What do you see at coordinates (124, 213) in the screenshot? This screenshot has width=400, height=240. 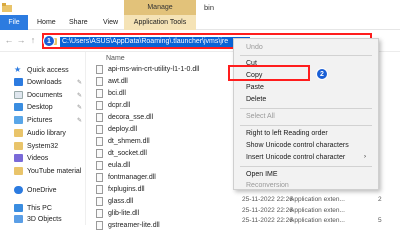 I see `file-name: glib-lite.dll` at bounding box center [124, 213].